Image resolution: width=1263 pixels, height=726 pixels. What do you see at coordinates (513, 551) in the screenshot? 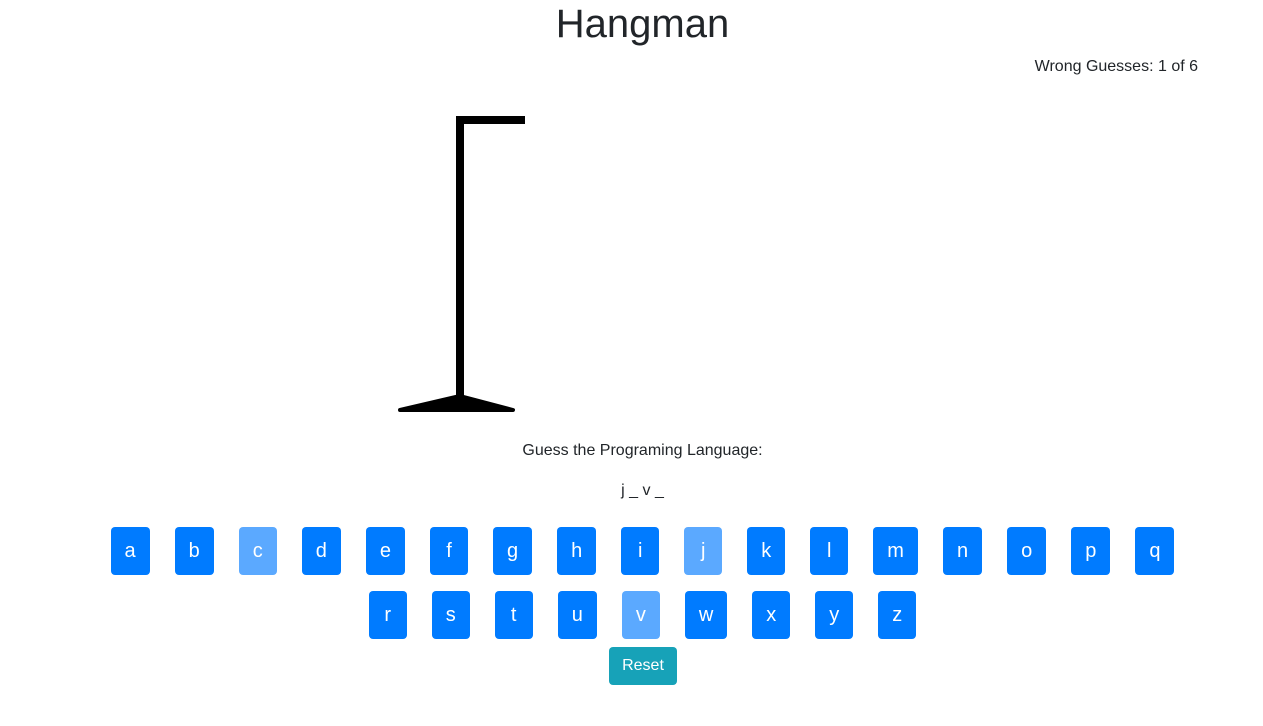
I see `letter-key-g: g` at bounding box center [513, 551].